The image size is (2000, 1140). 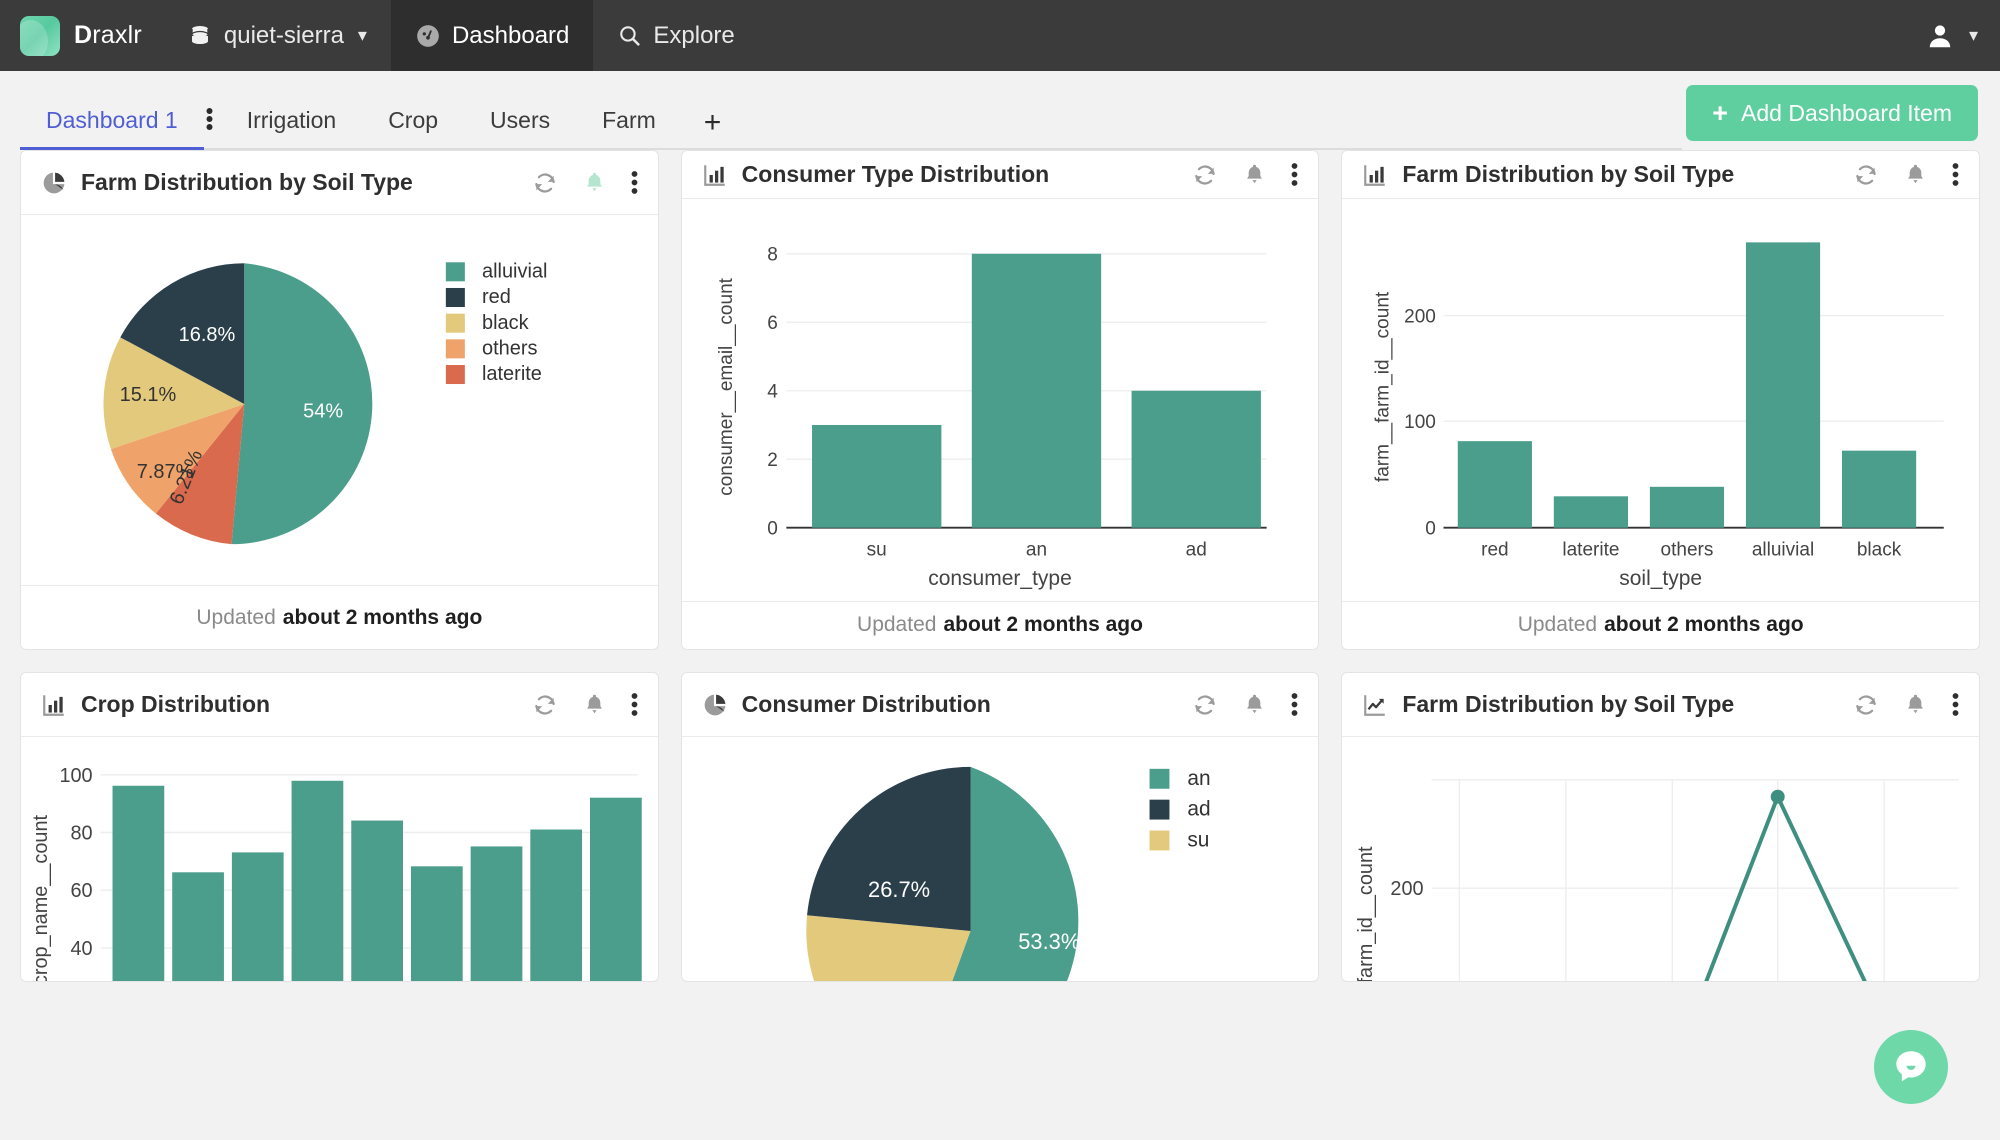 I want to click on card-header-actions, so click(x=585, y=183).